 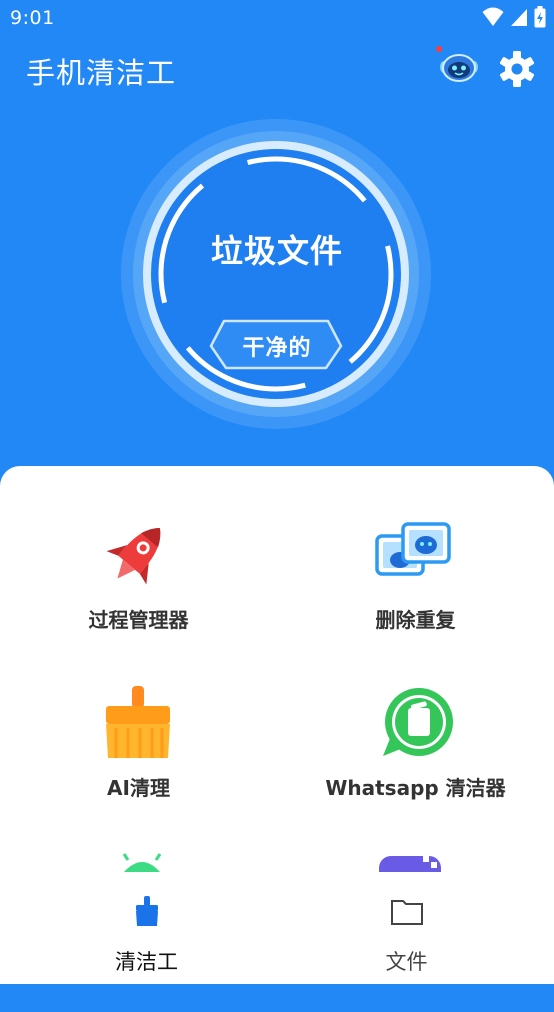 What do you see at coordinates (457, 64) in the screenshot?
I see `robot-icon` at bounding box center [457, 64].